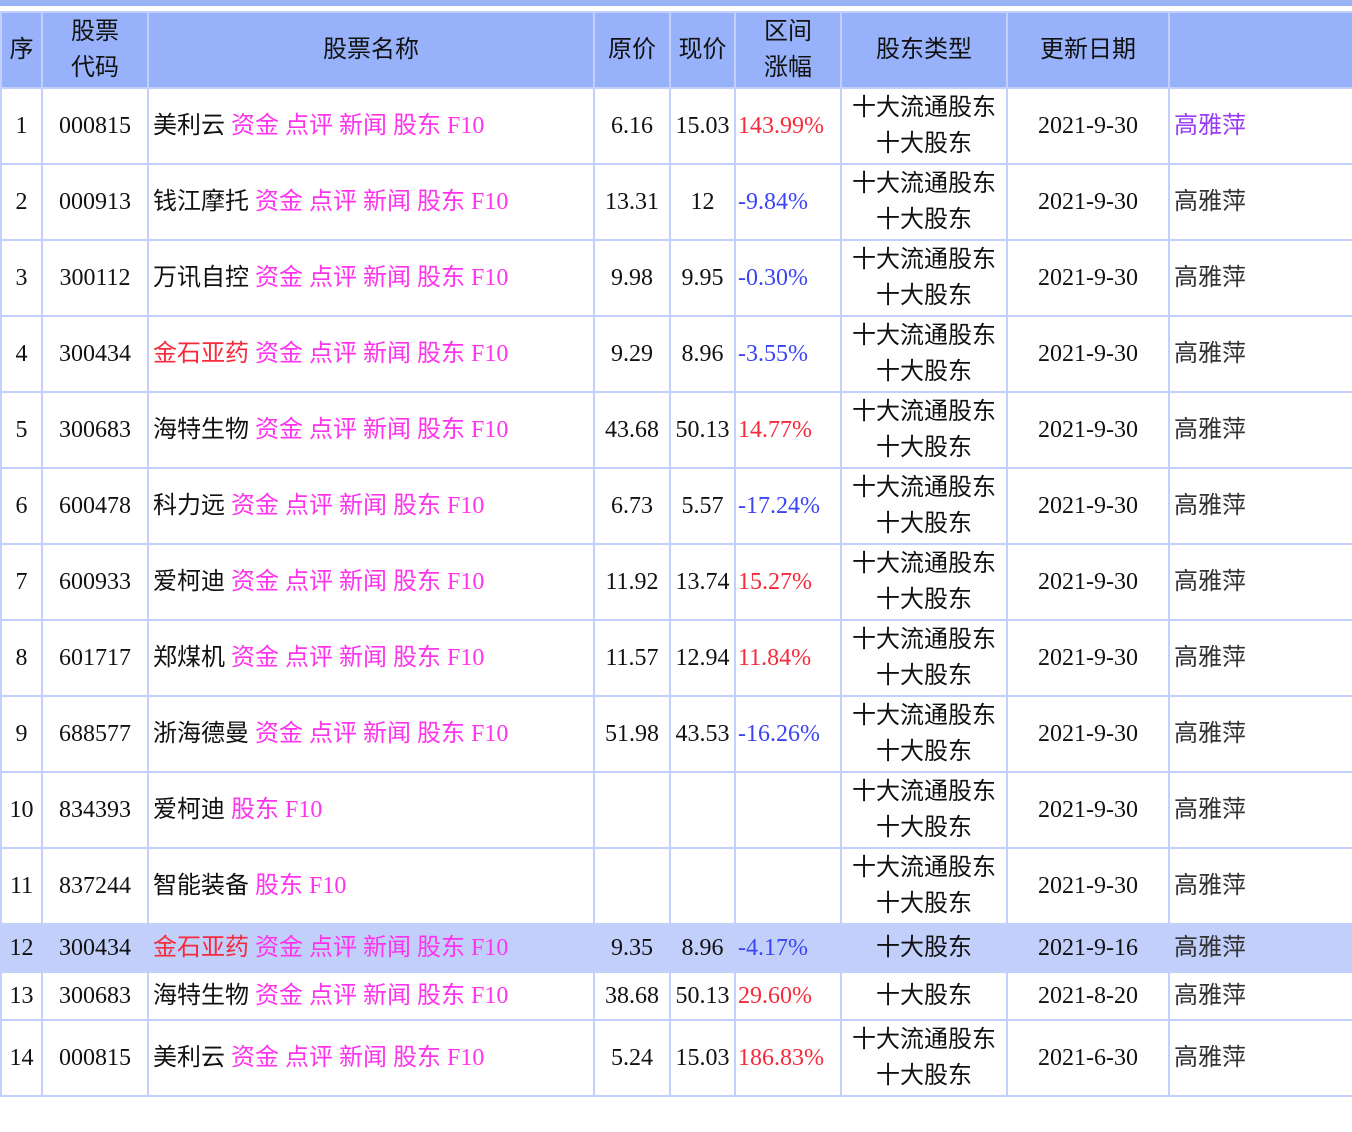 This screenshot has height=1132, width=1352. What do you see at coordinates (95, 68) in the screenshot?
I see `header-code-text: 代码` at bounding box center [95, 68].